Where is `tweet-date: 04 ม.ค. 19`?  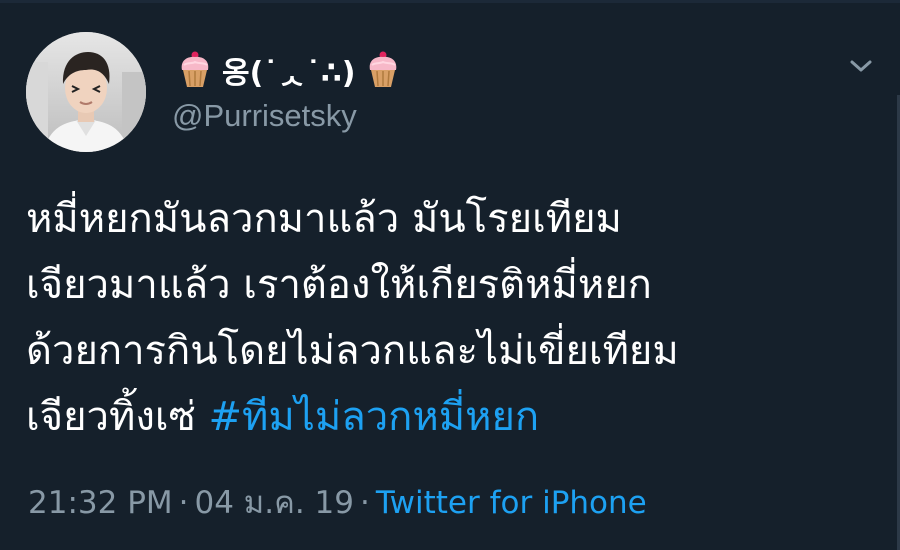
tweet-date: 04 ม.ค. 19 is located at coordinates (274, 503).